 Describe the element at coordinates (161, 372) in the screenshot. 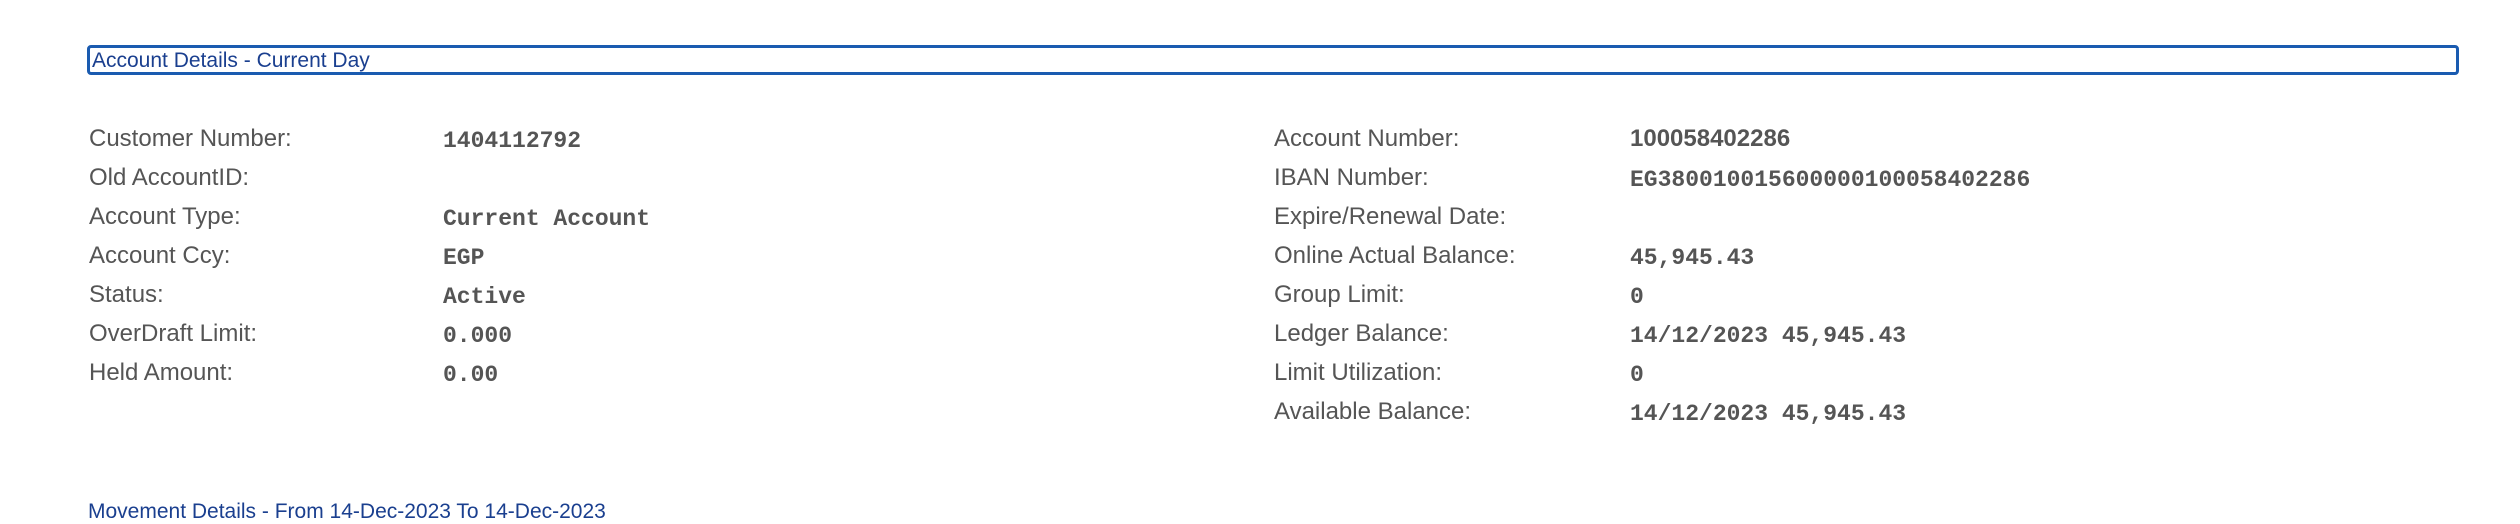

I see `detail-label: Held Amount:` at that location.